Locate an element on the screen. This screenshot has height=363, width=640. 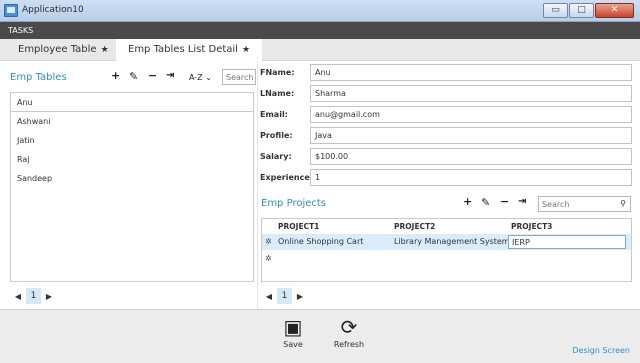
list-item: Raj is located at coordinates (132, 159).